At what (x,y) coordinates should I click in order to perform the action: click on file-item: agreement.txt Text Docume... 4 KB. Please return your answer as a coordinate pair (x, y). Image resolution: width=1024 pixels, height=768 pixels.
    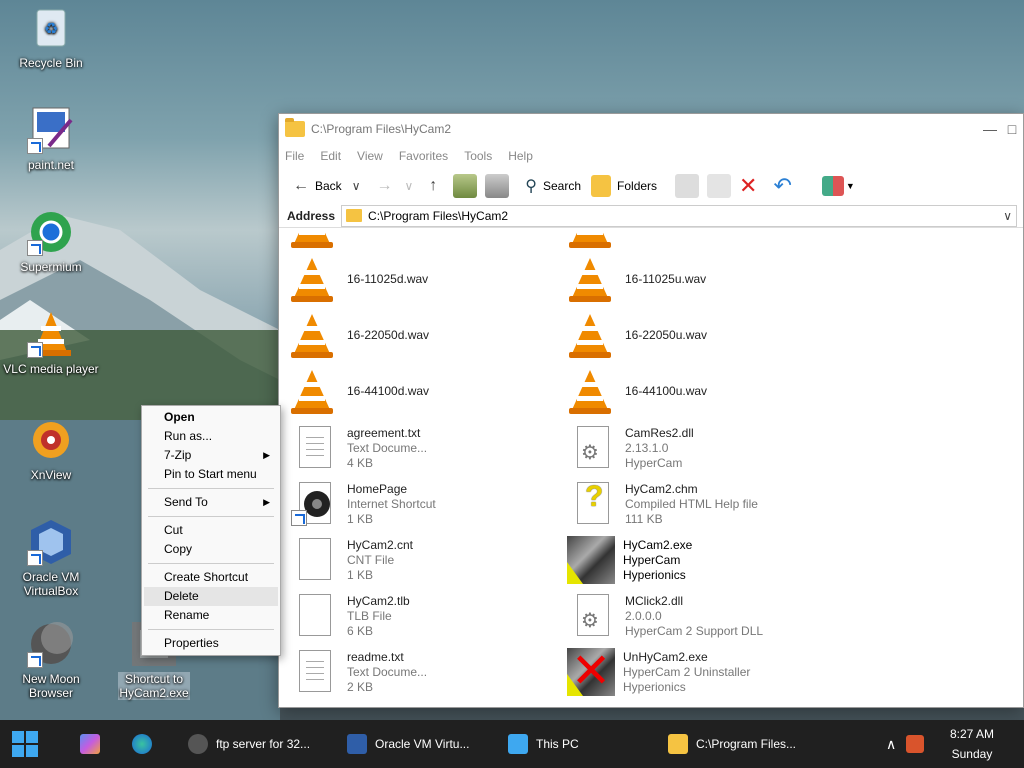
    Looking at the image, I should click on (421, 451).